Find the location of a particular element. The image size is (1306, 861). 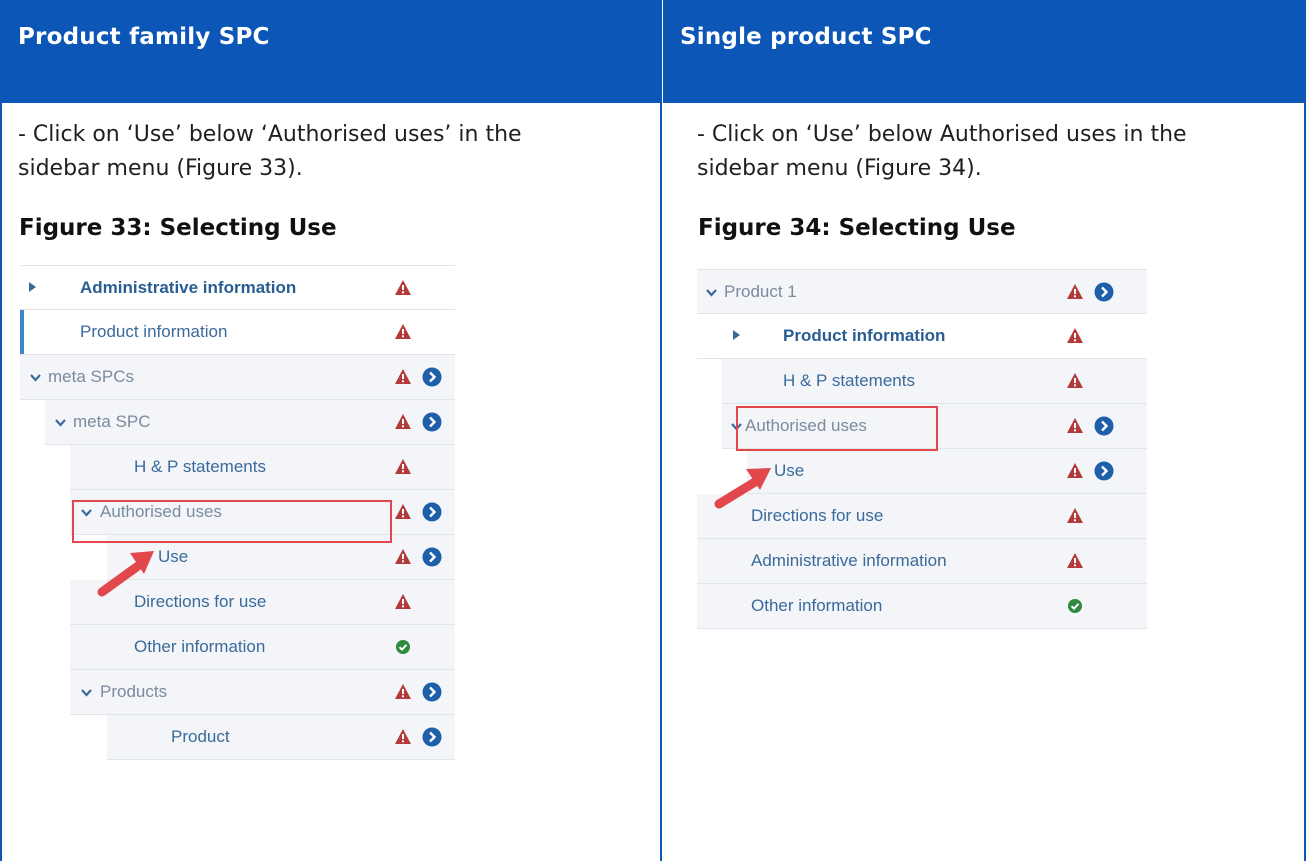

figure-33-title: Figure 33: Selecting Use is located at coordinates (178, 228).